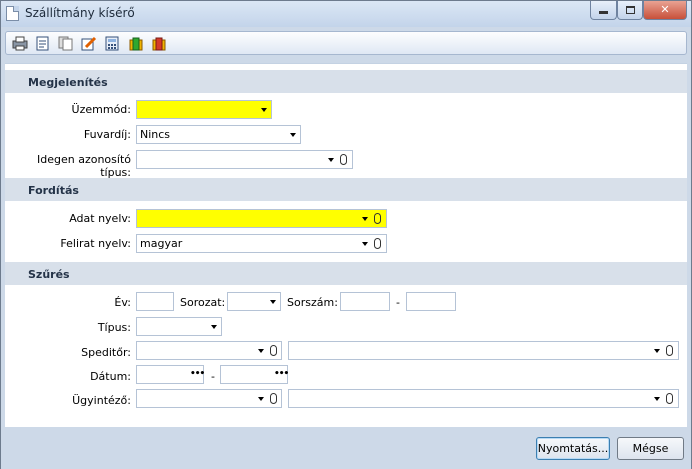  Describe the element at coordinates (43, 43) in the screenshot. I see `edit-document-icon` at that location.